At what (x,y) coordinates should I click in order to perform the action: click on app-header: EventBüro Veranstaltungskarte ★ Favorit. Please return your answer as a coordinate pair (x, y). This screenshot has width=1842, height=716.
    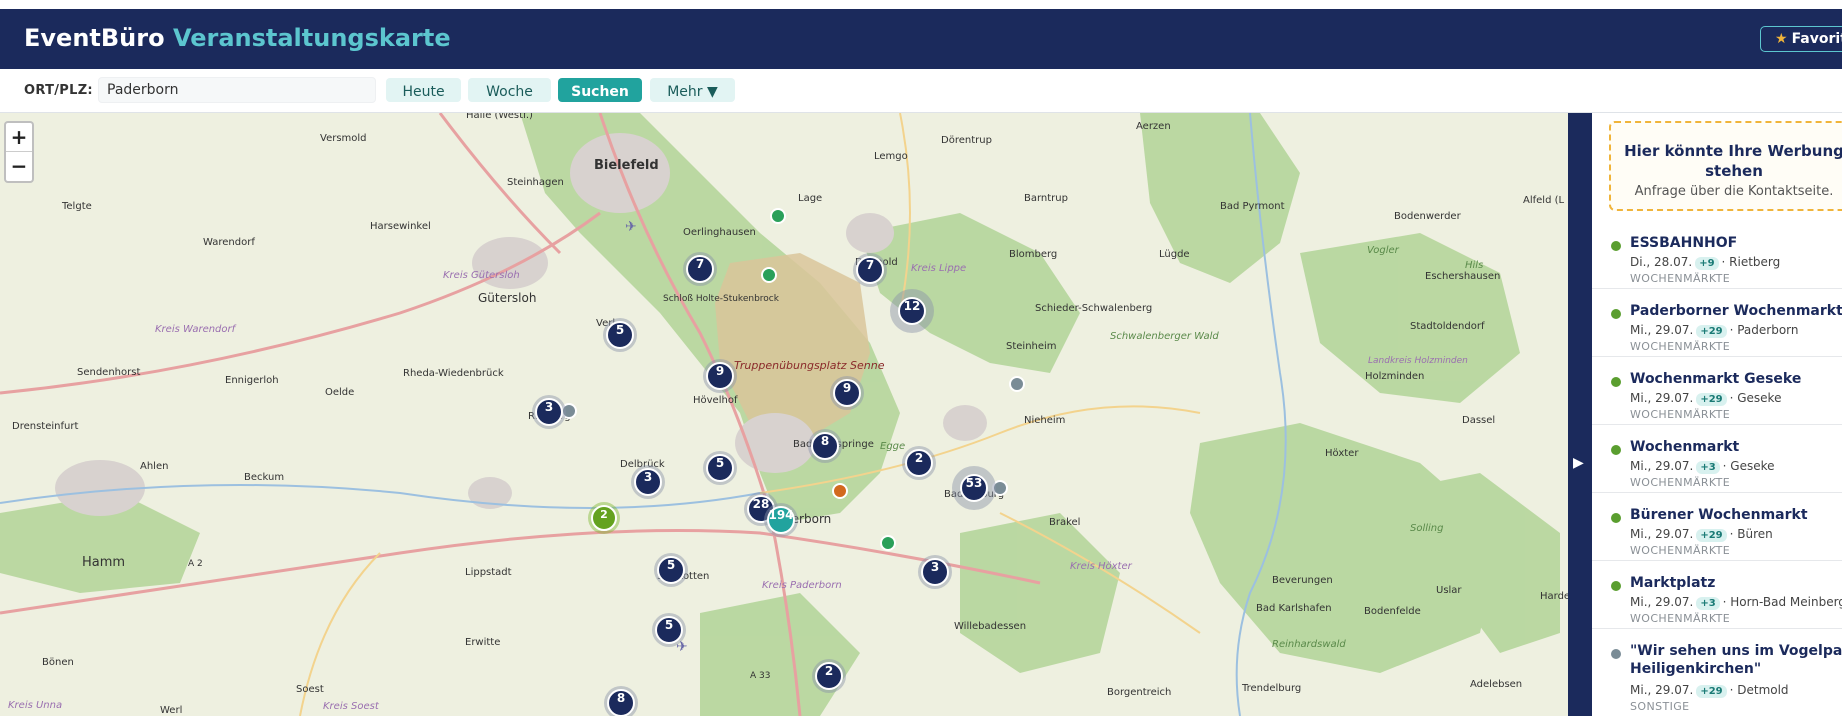
    Looking at the image, I should click on (921, 39).